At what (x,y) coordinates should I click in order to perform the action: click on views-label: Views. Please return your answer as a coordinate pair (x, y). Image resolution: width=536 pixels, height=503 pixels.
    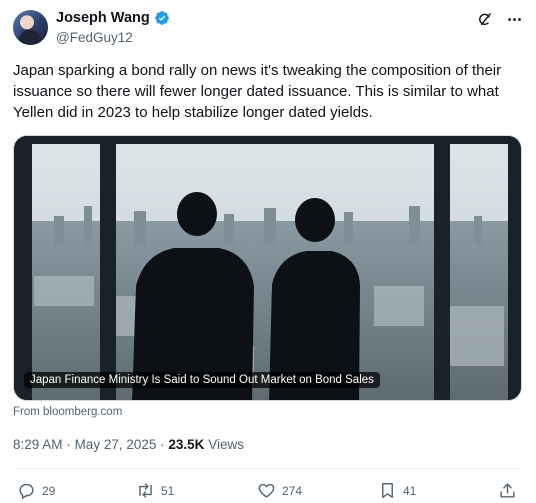
    Looking at the image, I should click on (226, 444).